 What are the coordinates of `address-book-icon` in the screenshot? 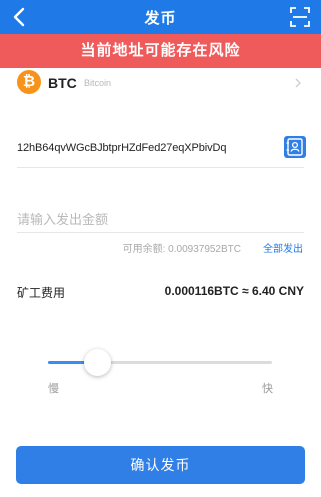 It's located at (294, 147).